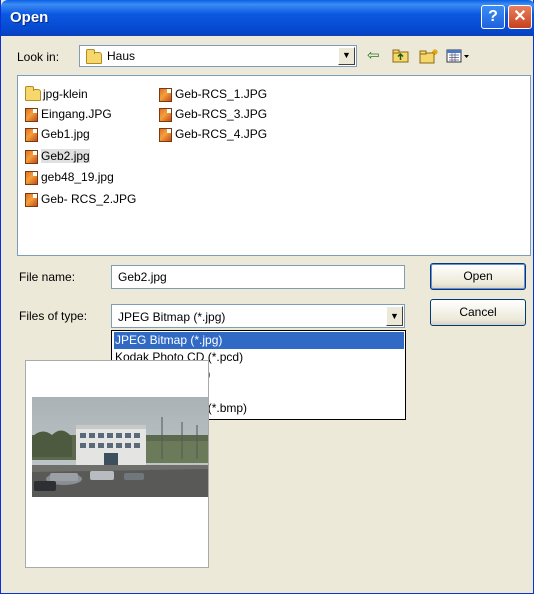 This screenshot has height=594, width=534. I want to click on file-name-input: Geb2.jpg, so click(258, 277).